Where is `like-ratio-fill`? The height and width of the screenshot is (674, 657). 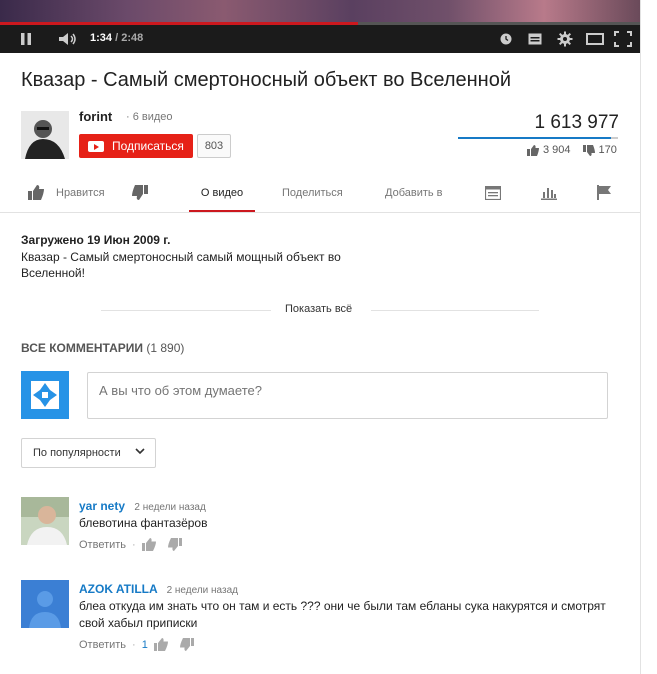 like-ratio-fill is located at coordinates (535, 138).